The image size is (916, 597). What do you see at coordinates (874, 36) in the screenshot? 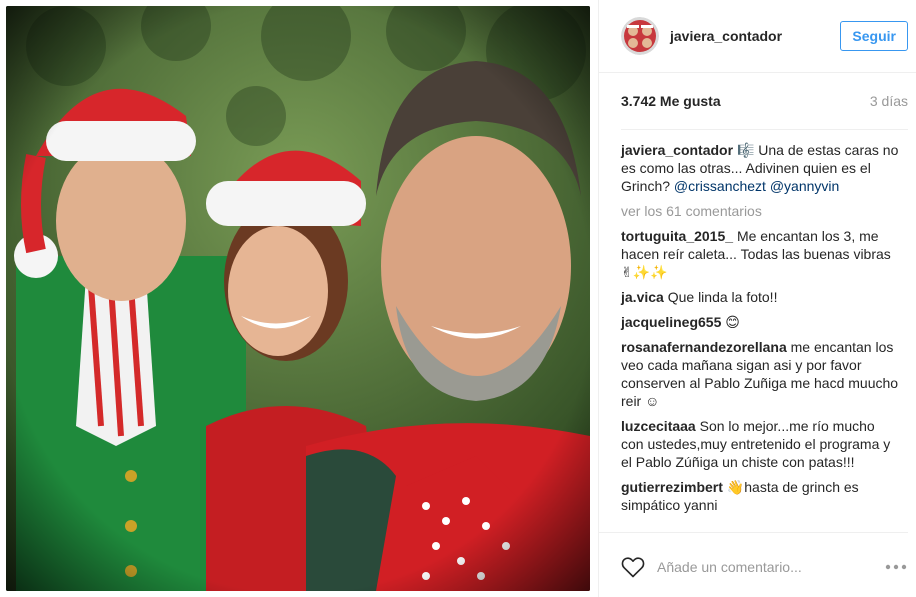
I see `follow-button: Seguir` at bounding box center [874, 36].